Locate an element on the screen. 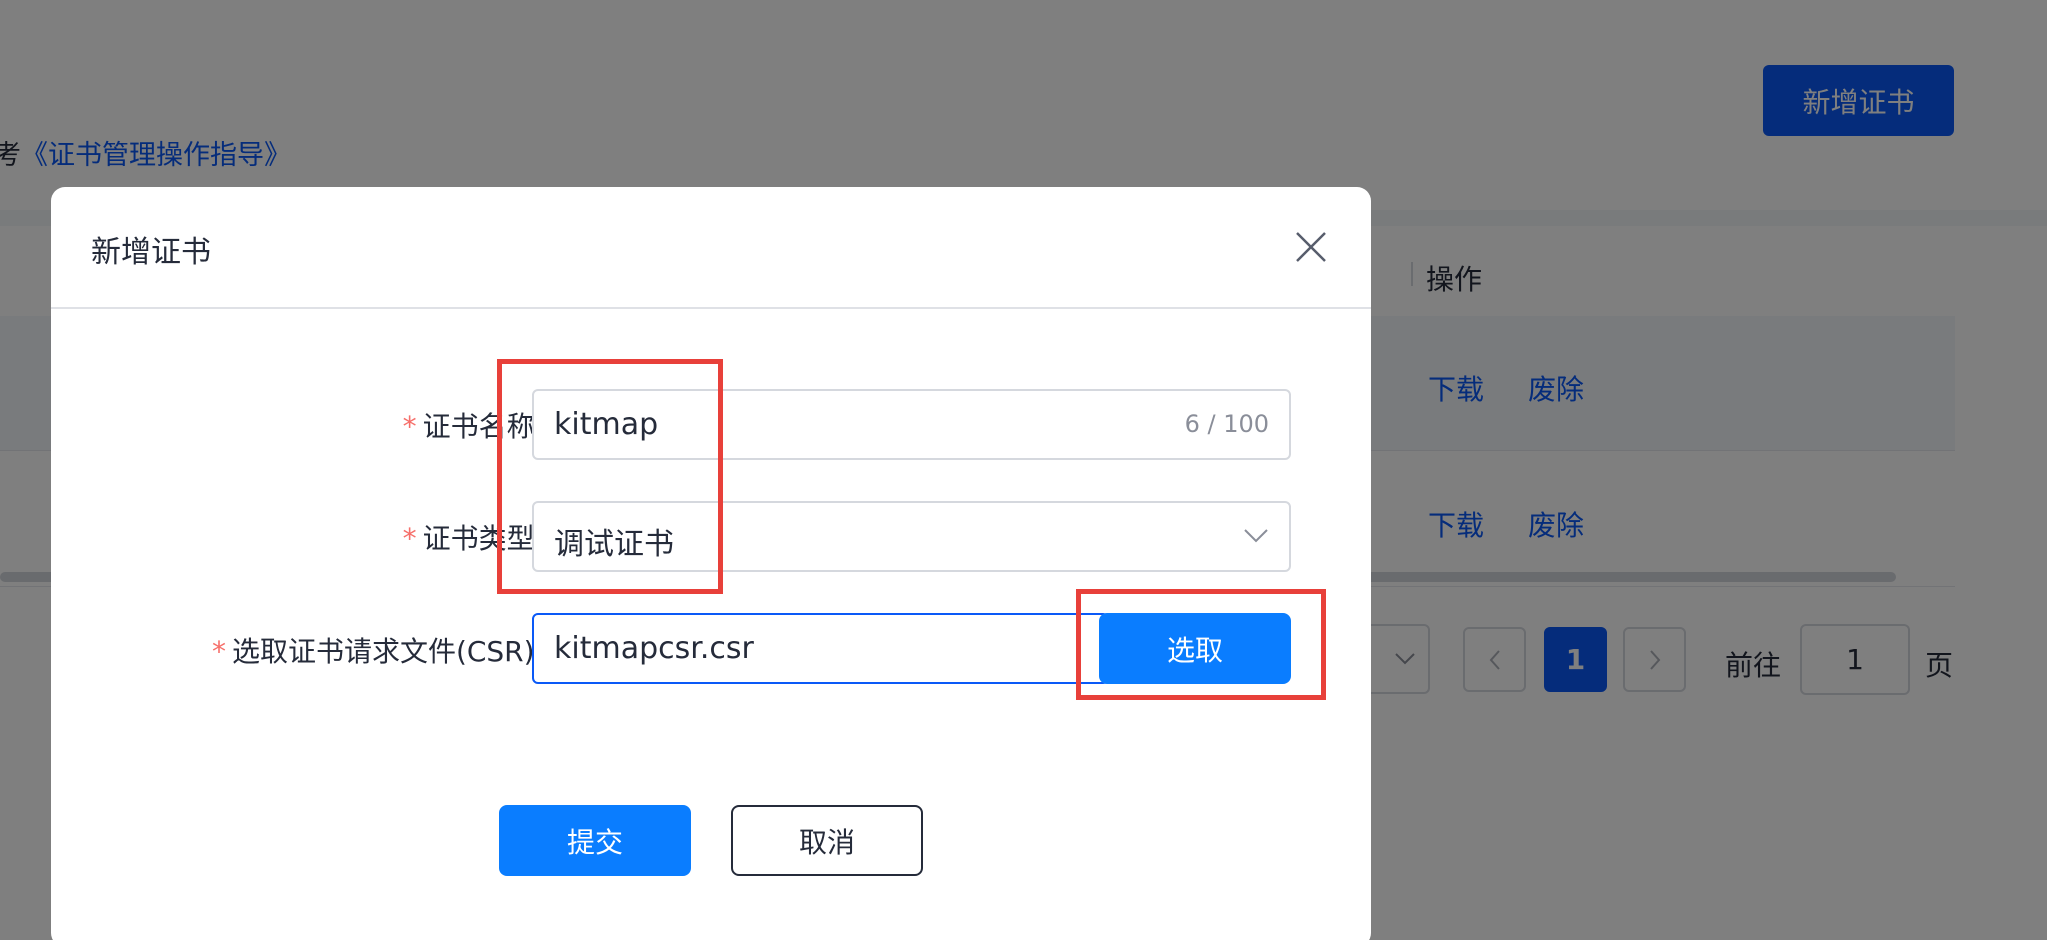 Image resolution: width=2047 pixels, height=947 pixels. csr-file-label: * 选取证书请求文件(CSR): is located at coordinates (378, 650).